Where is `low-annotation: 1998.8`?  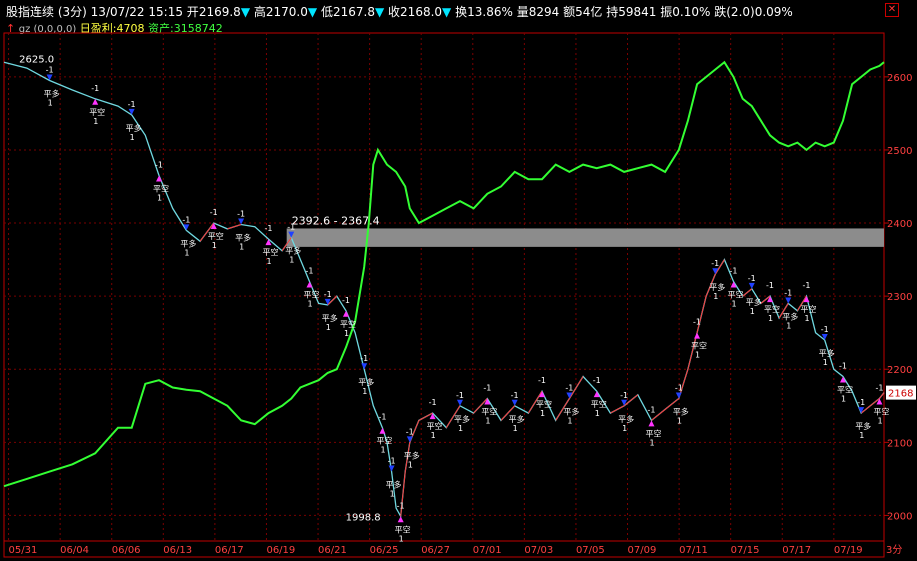 low-annotation: 1998.8 is located at coordinates (363, 517).